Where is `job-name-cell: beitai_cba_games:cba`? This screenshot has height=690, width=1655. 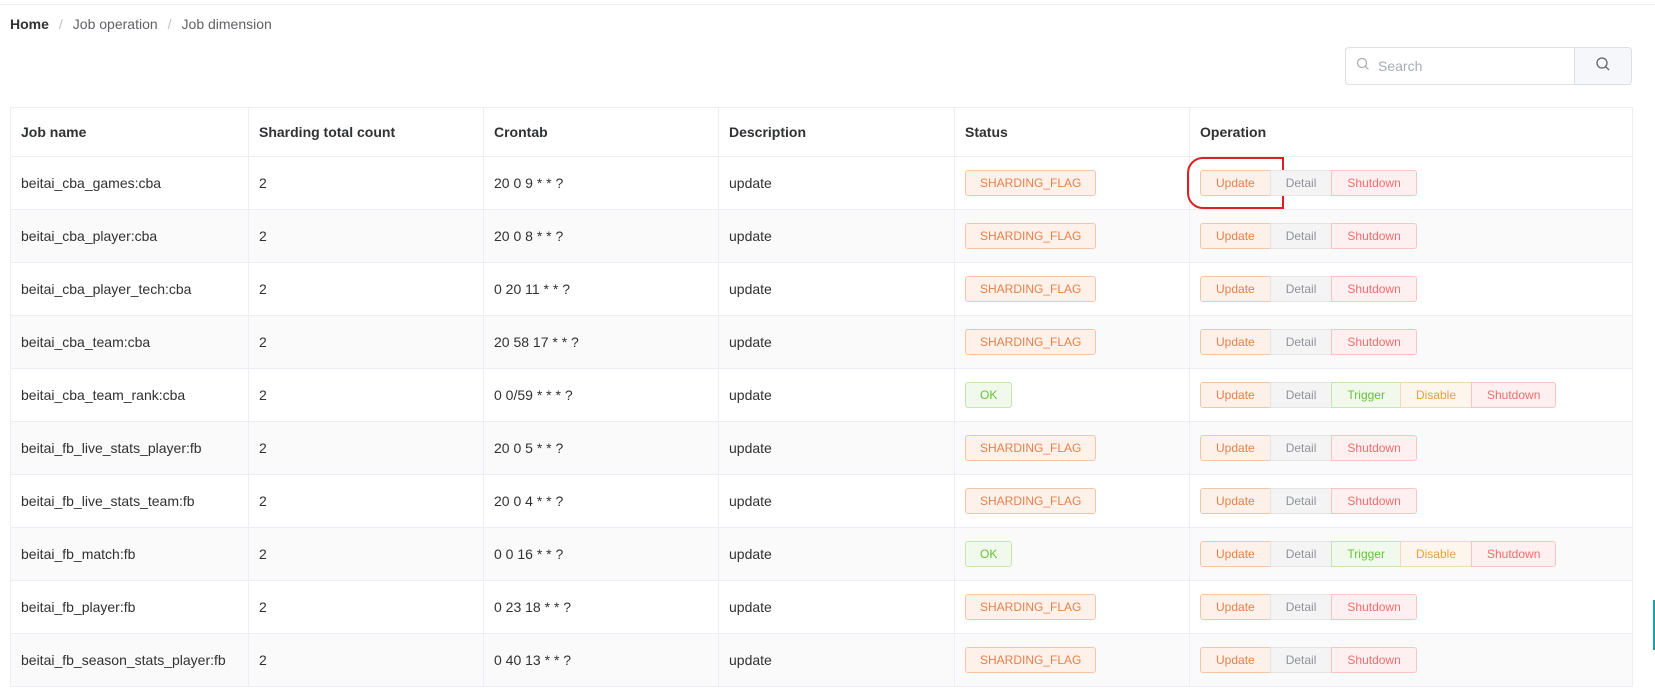 job-name-cell: beitai_cba_games:cba is located at coordinates (129, 183).